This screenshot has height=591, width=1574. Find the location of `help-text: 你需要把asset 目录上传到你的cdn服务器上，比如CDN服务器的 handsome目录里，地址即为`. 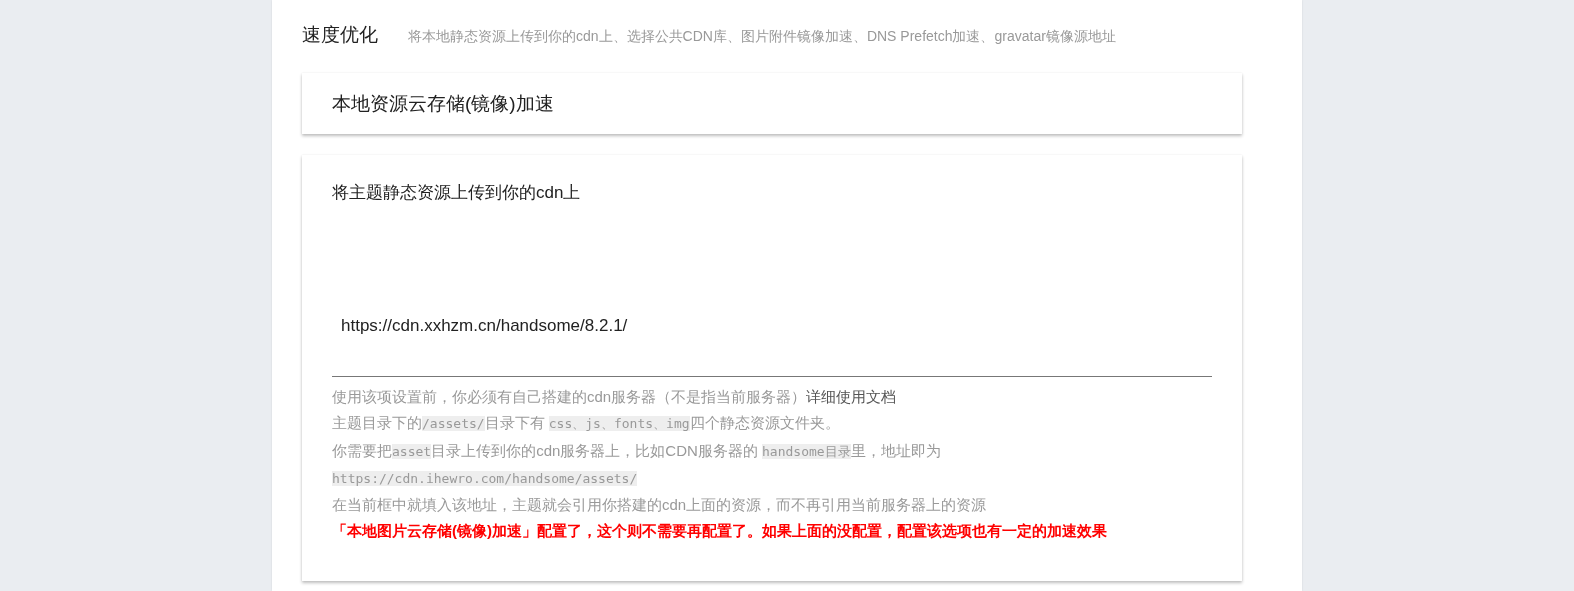

help-text: 你需要把asset 目录上传到你的cdn服务器上，比如CDN服务器的 handsome目录里，地址即为 is located at coordinates (637, 450).